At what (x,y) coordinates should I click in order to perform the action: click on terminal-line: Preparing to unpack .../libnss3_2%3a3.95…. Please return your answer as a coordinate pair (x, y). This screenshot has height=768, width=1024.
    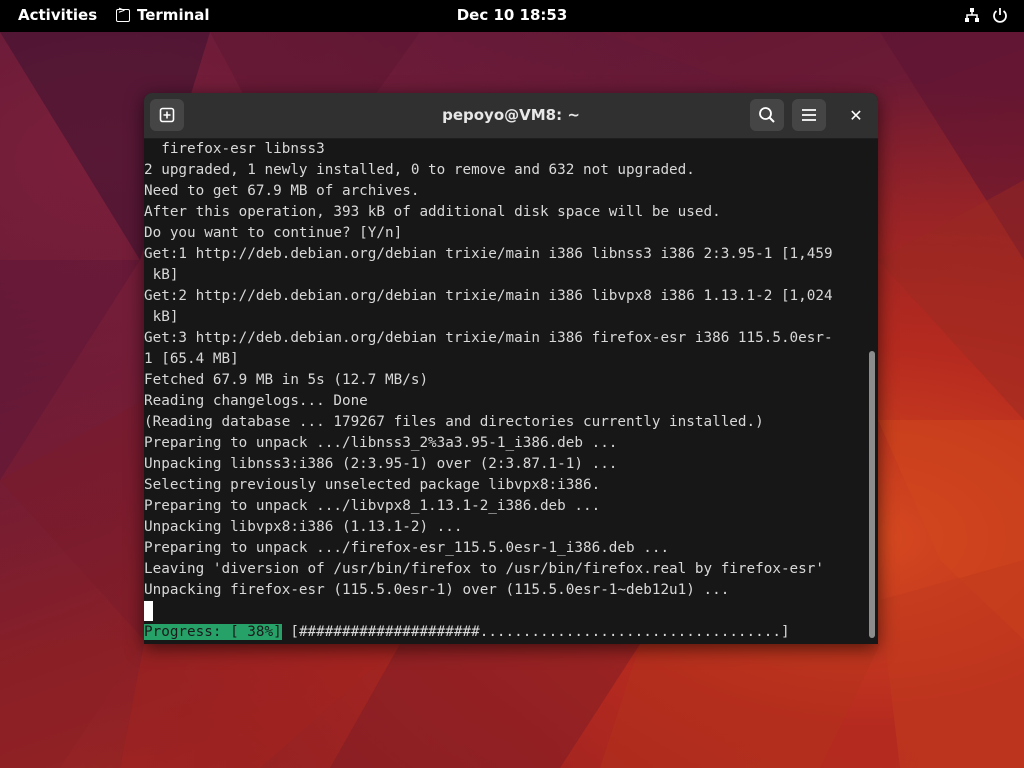
    Looking at the image, I should click on (381, 443).